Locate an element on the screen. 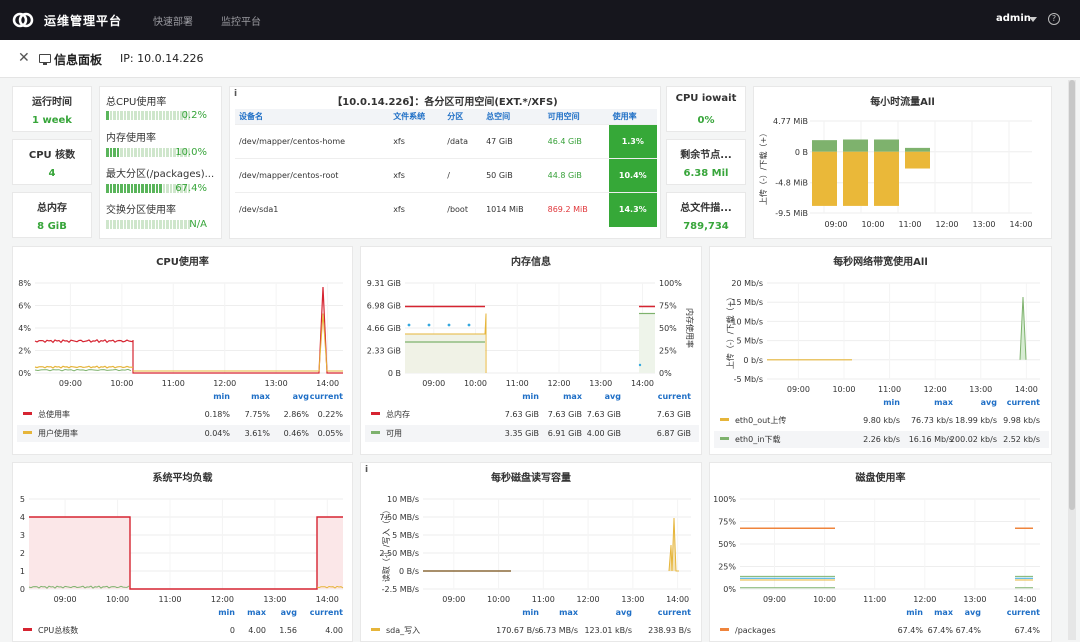 The width and height of the screenshot is (1080, 642). y2-tick-label: 75% is located at coordinates (668, 306).